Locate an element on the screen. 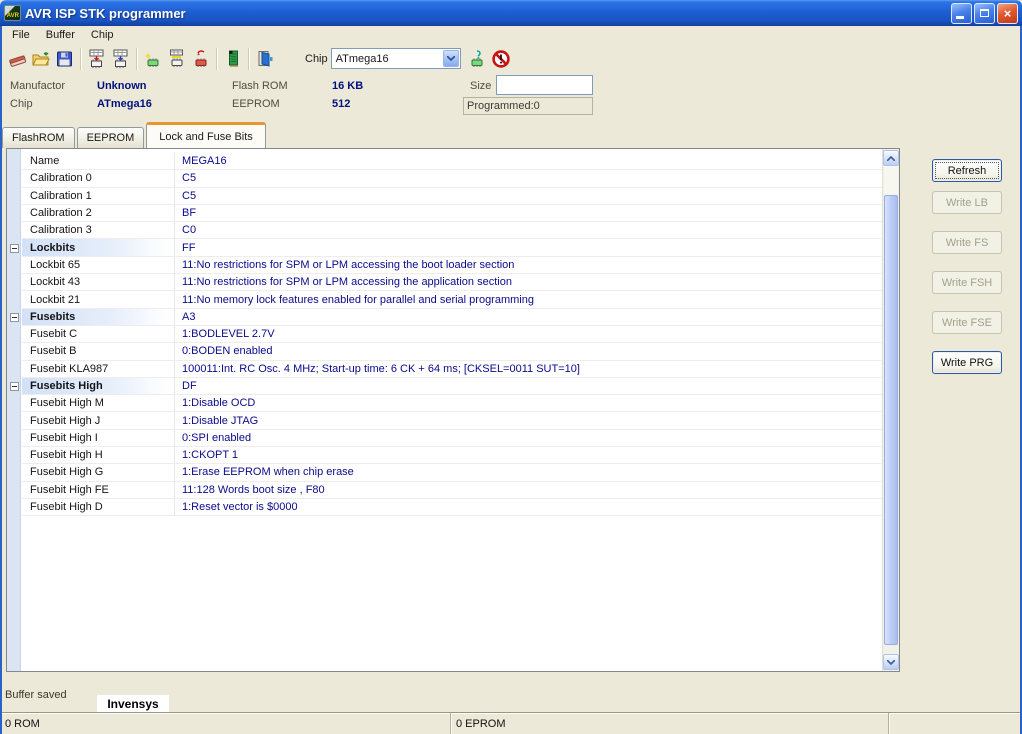 This screenshot has width=1022, height=734. chevron-down-icon is located at coordinates (450, 58).